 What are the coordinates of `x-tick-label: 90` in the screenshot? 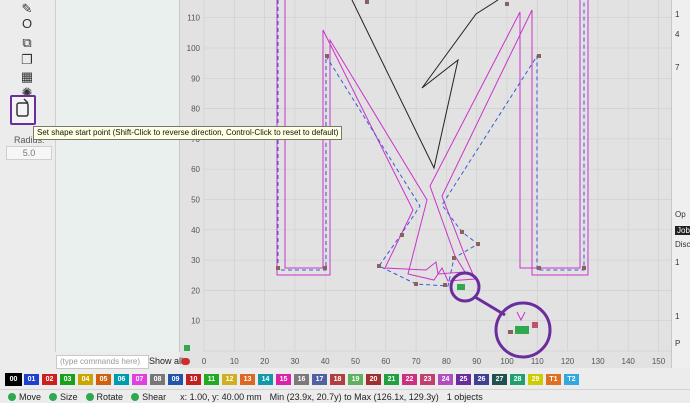 It's located at (476, 361).